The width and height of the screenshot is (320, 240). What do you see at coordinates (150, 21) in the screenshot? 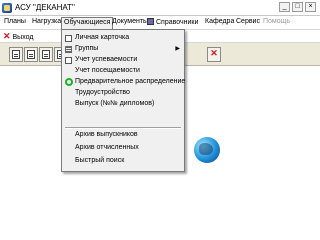
I see `reference-book-icon` at bounding box center [150, 21].